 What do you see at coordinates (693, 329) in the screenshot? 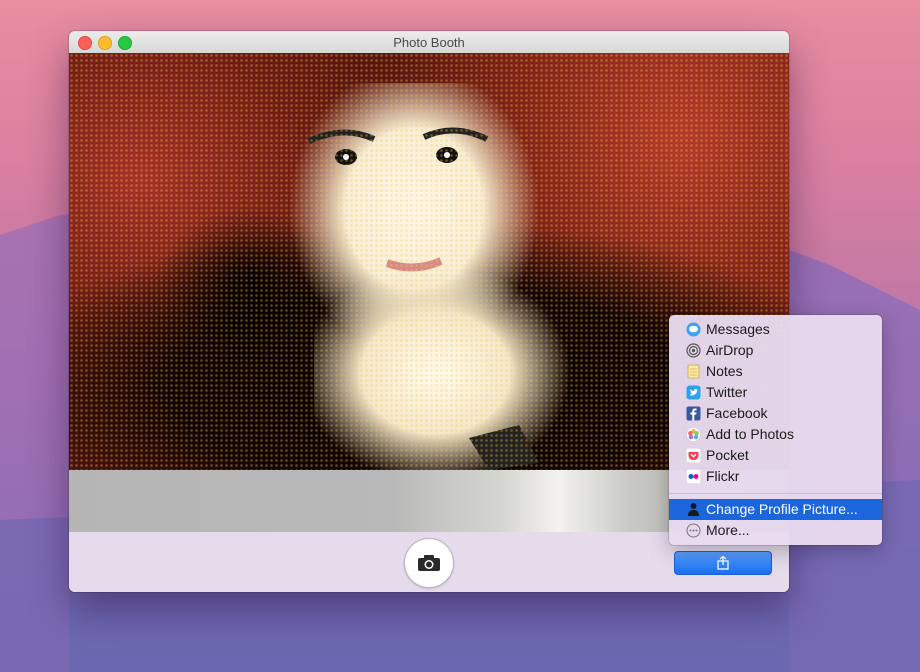
I see `messages-icon` at bounding box center [693, 329].